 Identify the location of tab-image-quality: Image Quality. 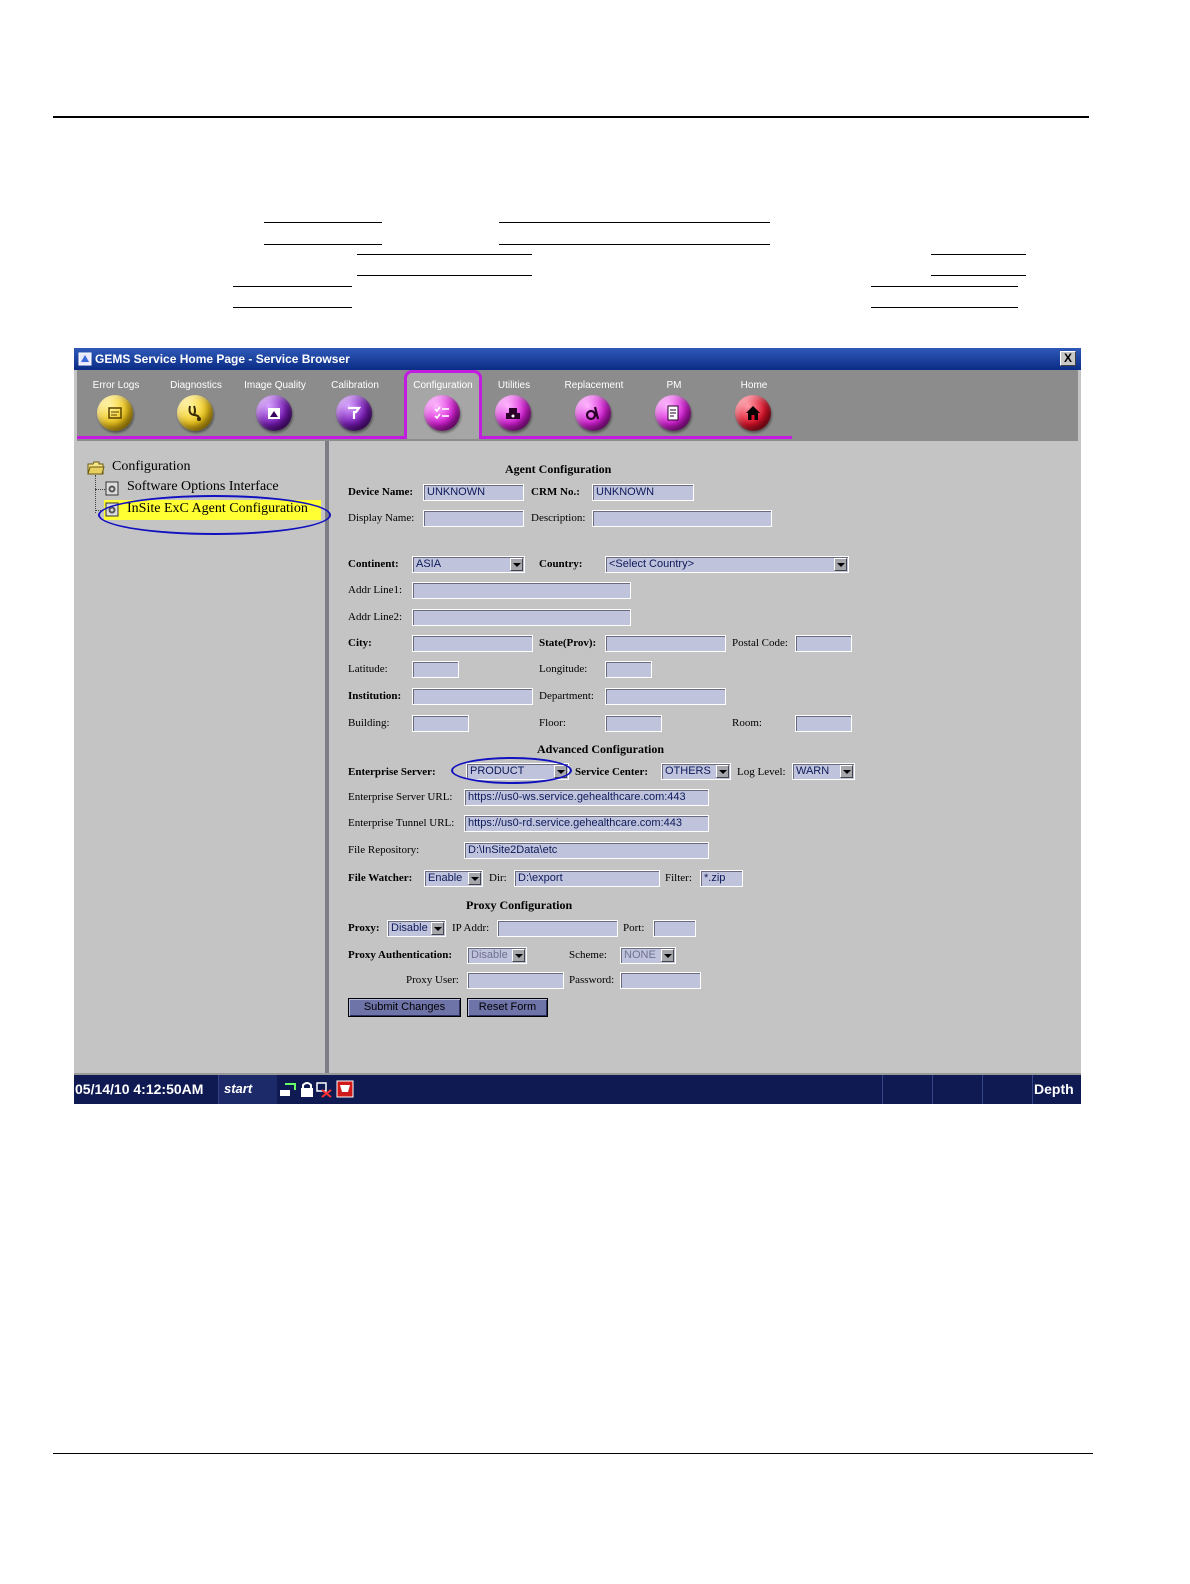
(275, 404).